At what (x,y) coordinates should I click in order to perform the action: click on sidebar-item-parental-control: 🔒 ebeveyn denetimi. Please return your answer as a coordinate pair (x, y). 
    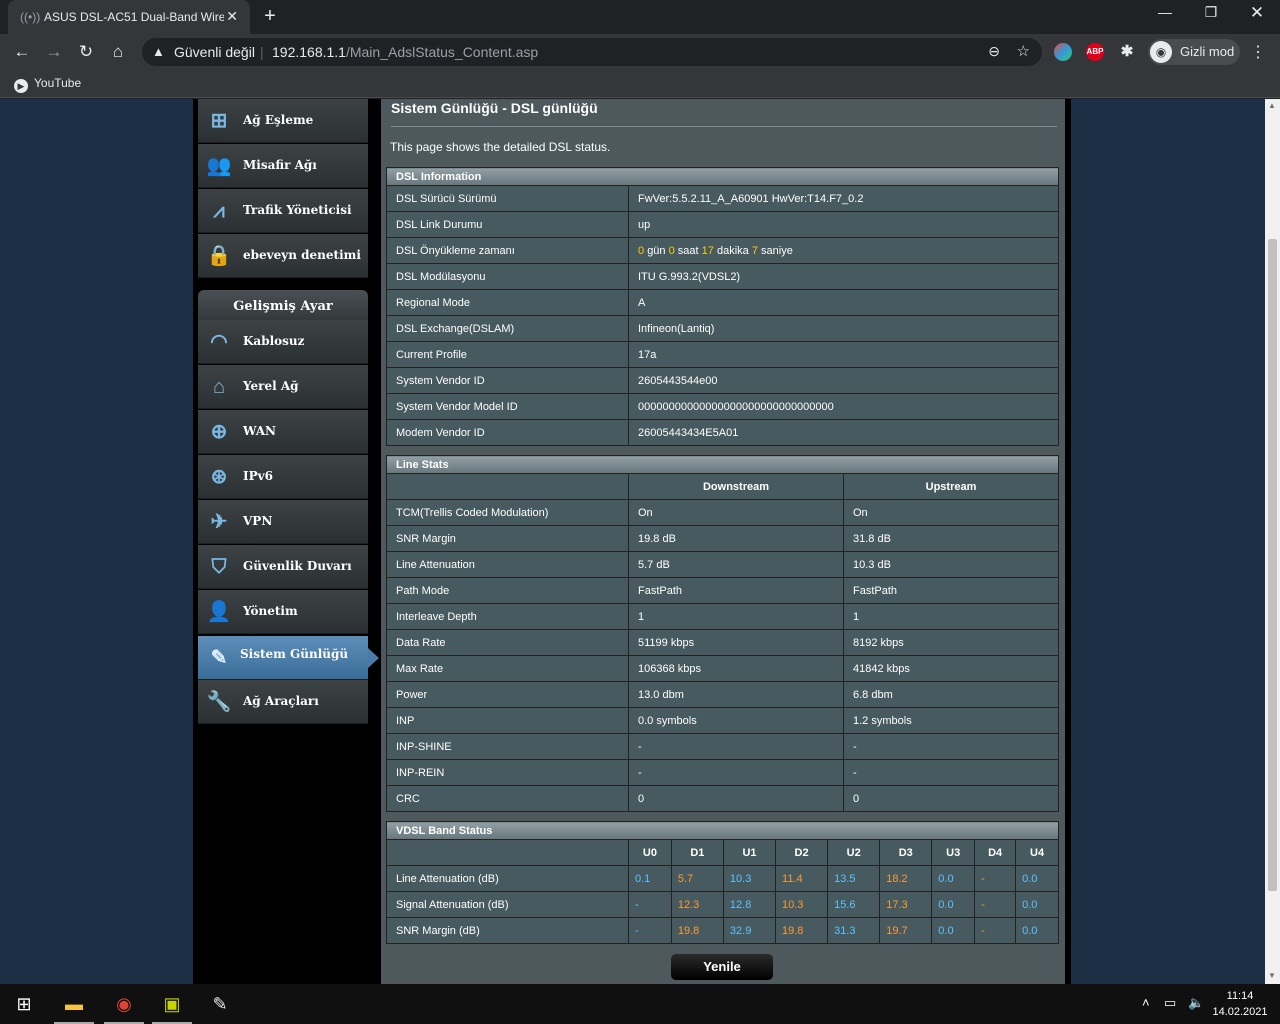
    Looking at the image, I should click on (283, 256).